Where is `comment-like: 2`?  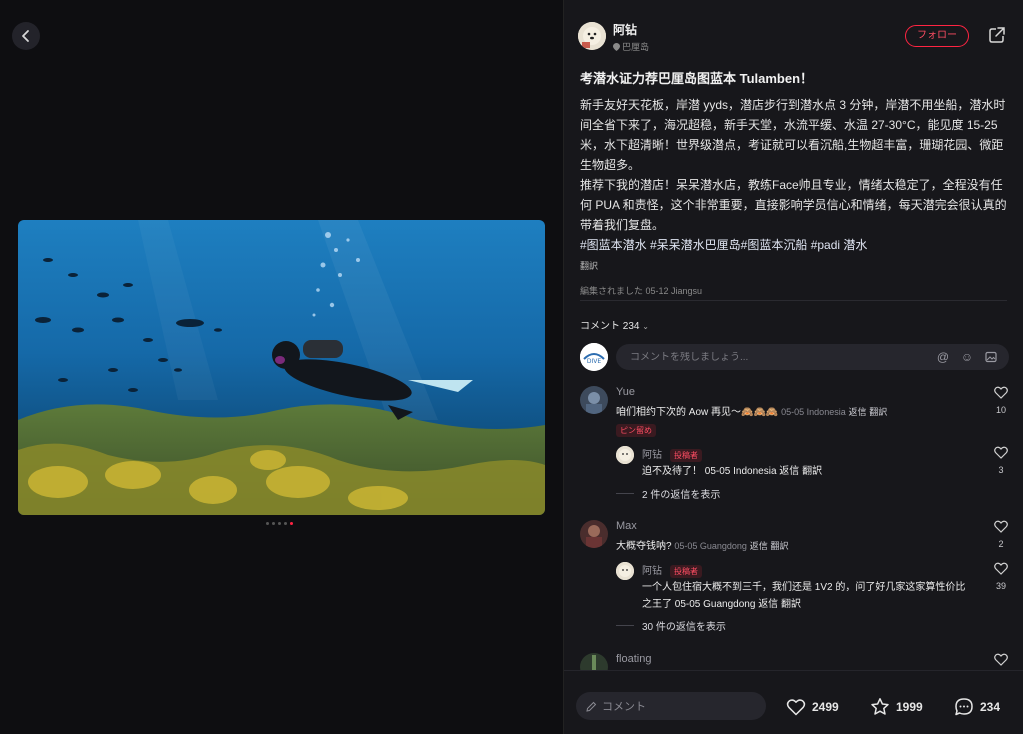 comment-like: 2 is located at coordinates (1001, 534).